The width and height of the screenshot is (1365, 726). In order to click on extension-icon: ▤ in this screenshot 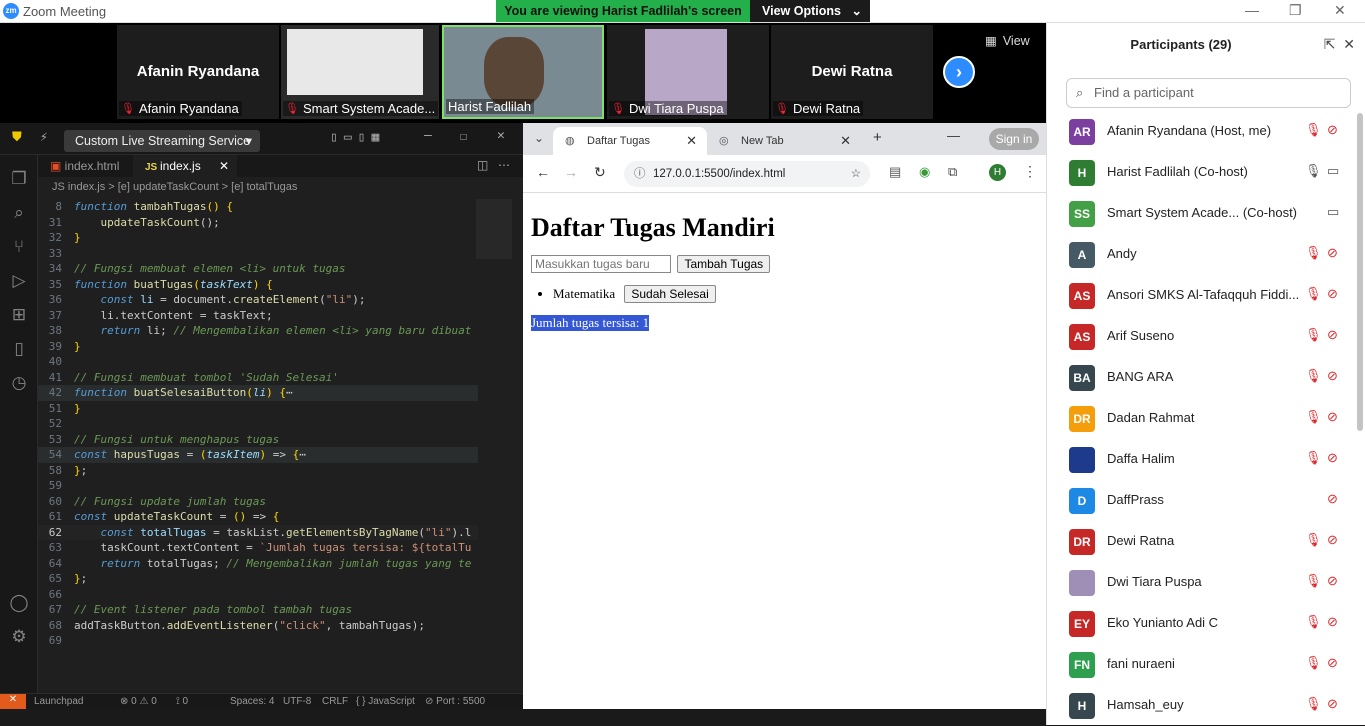, I will do `click(895, 172)`.